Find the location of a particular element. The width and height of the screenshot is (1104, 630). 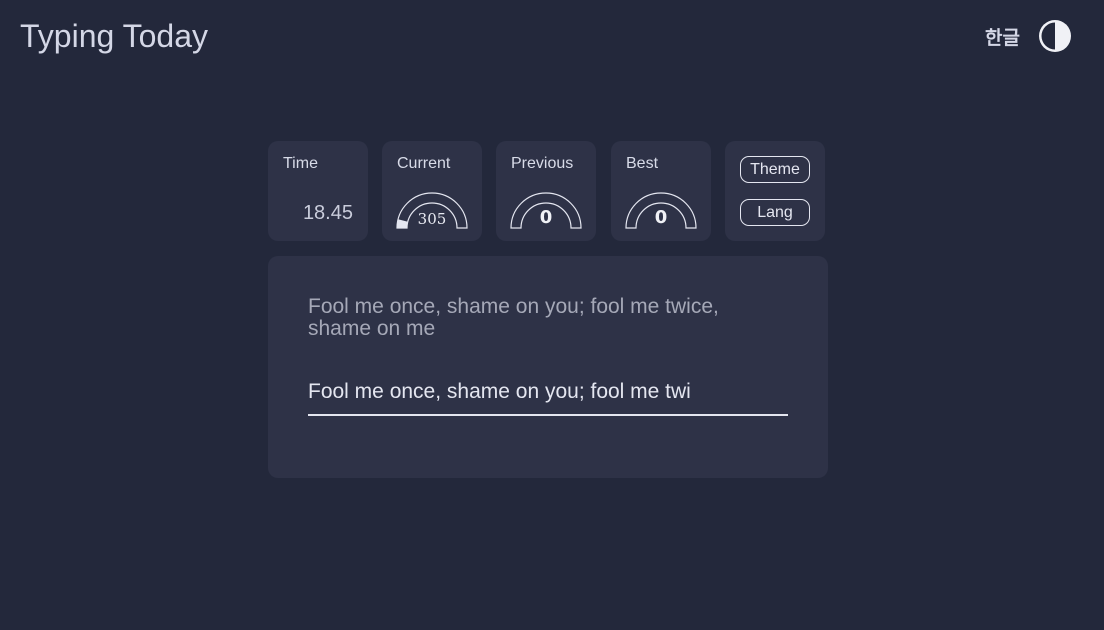

lang-button: Lang is located at coordinates (775, 212).